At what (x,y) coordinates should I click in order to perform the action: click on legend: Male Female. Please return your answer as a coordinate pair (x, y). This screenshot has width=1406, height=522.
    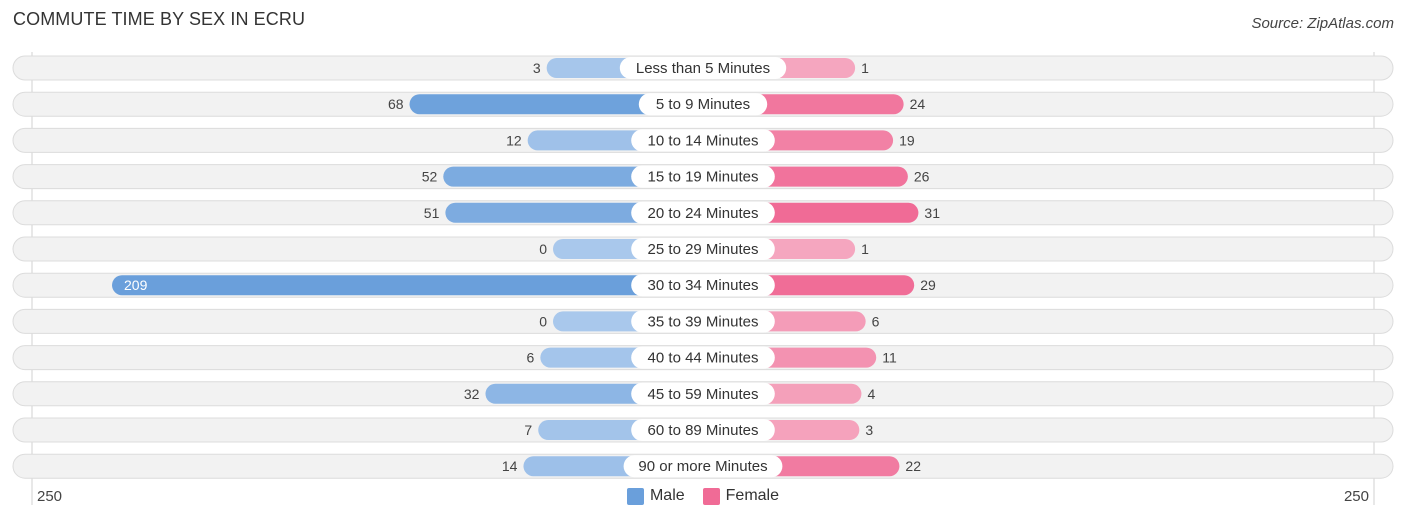
    Looking at the image, I should click on (703, 496).